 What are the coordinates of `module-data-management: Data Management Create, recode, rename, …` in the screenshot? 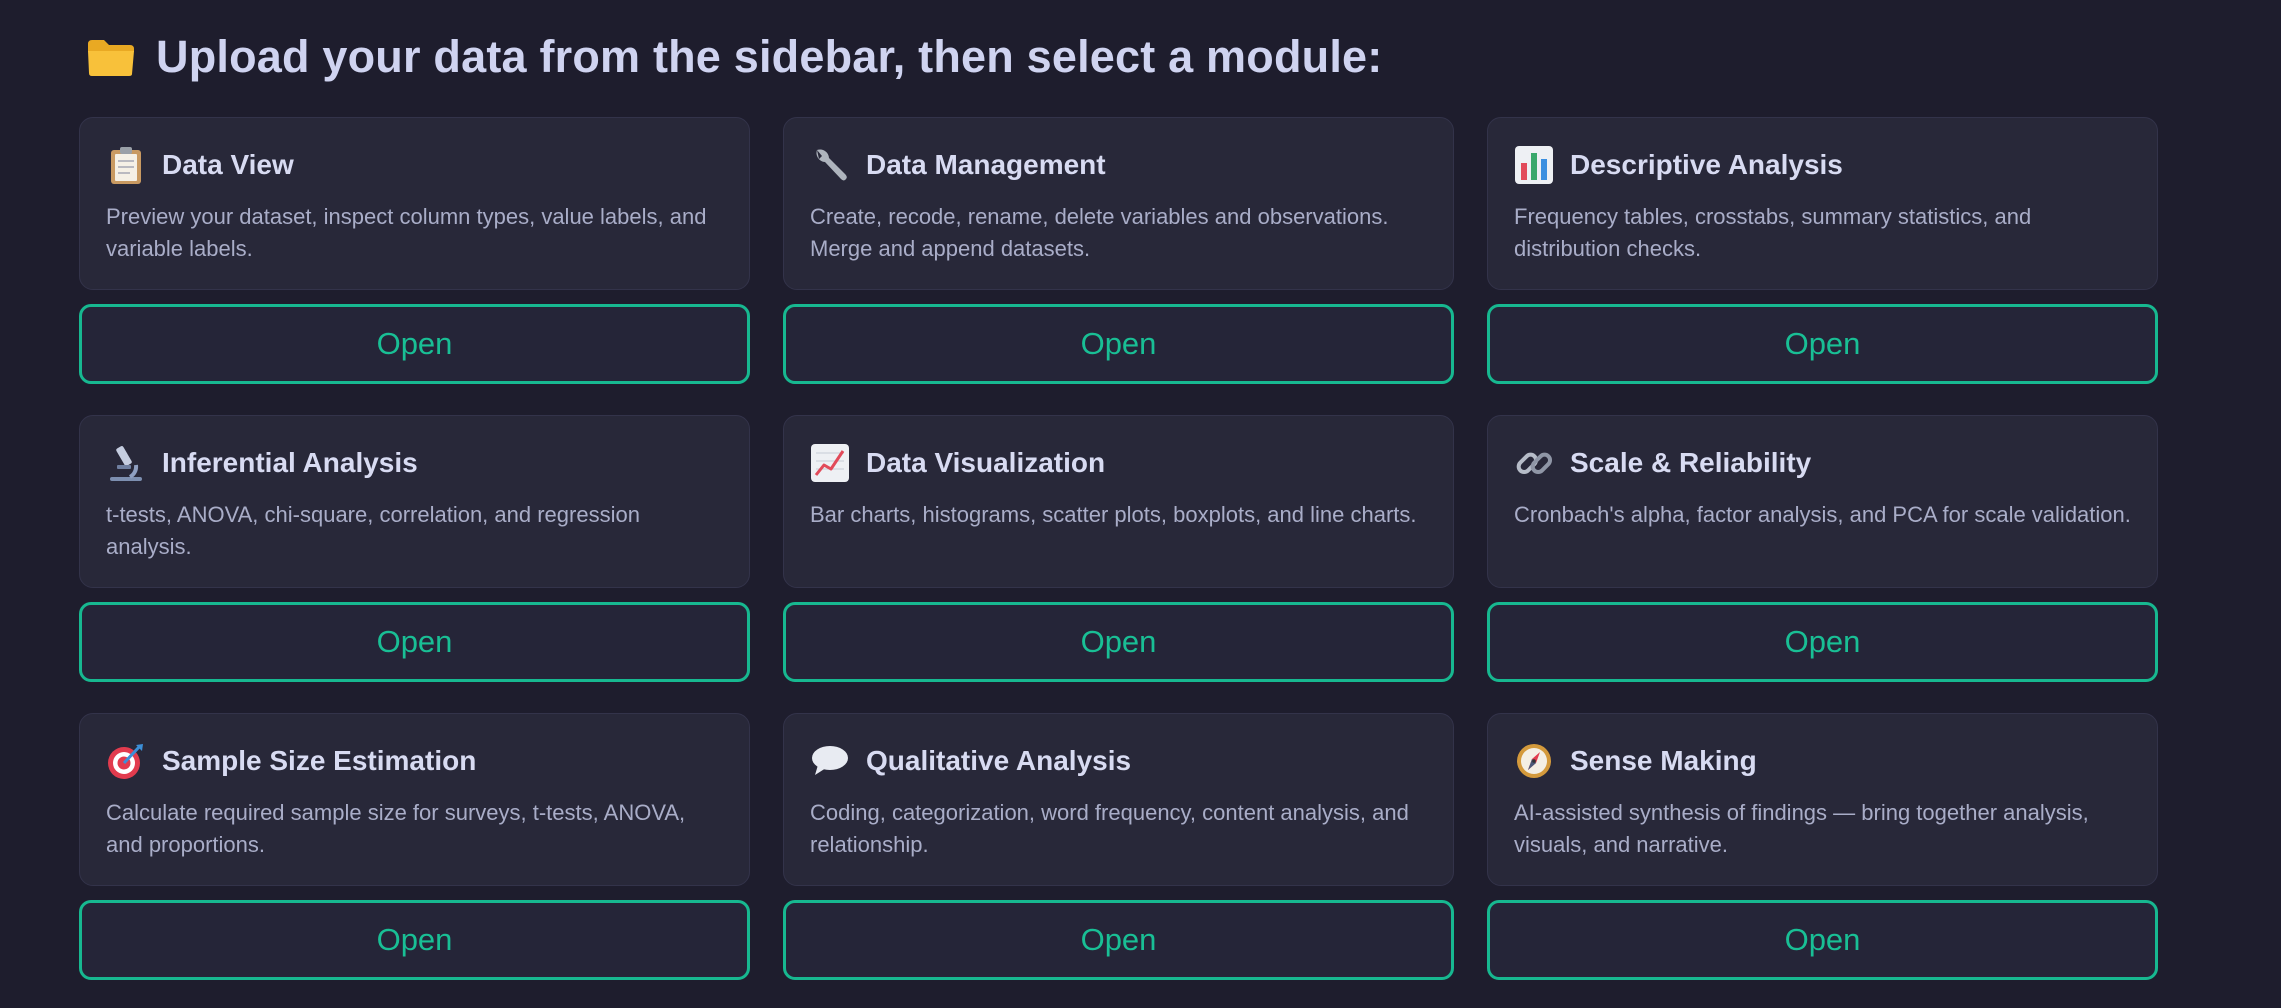 It's located at (1118, 250).